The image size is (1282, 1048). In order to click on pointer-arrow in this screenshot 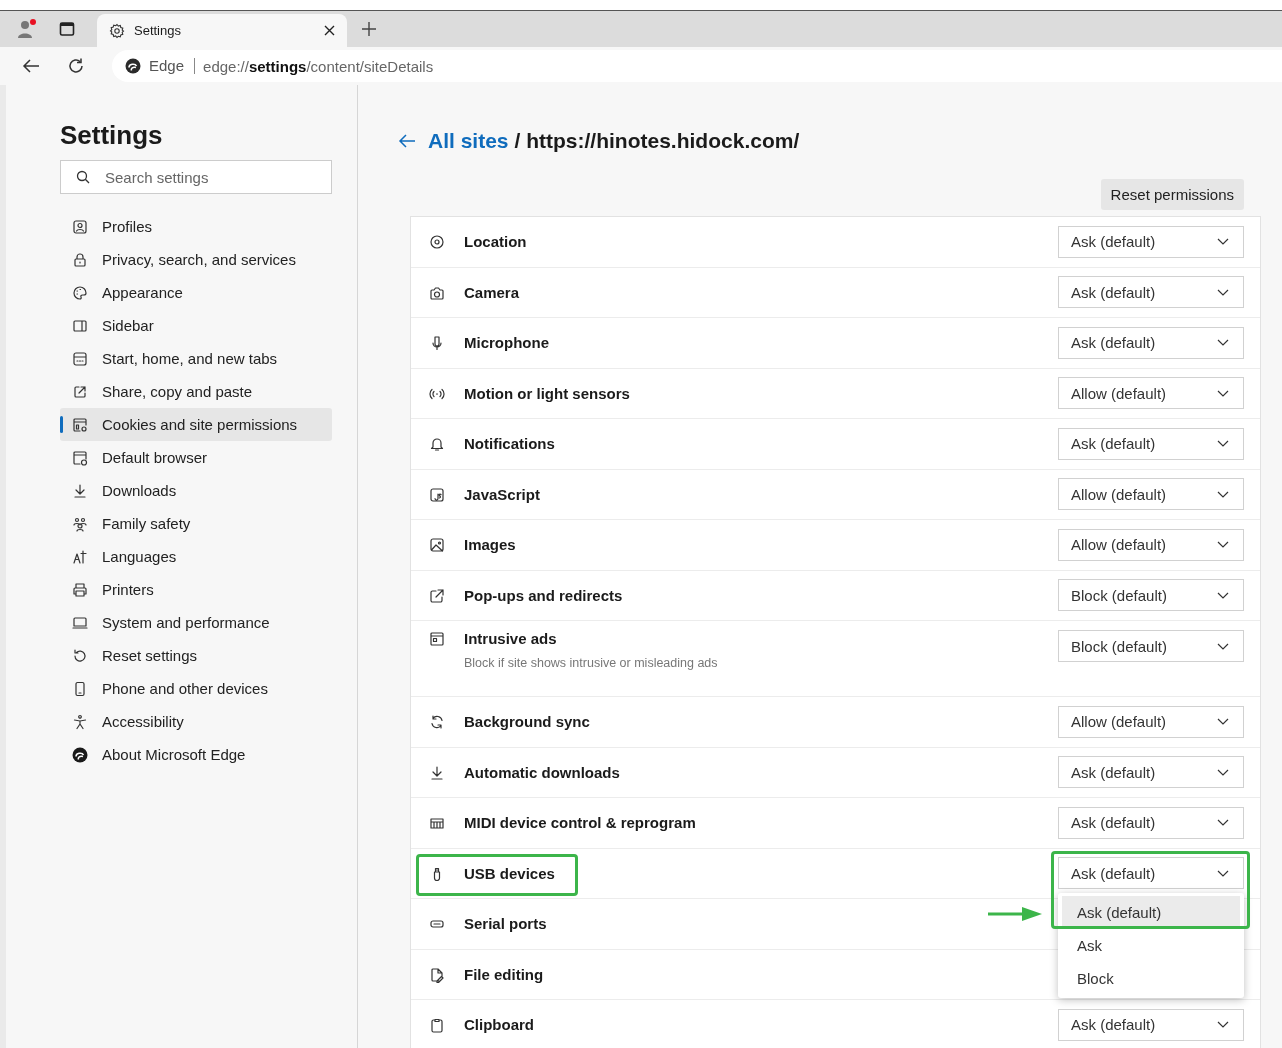, I will do `click(1015, 914)`.